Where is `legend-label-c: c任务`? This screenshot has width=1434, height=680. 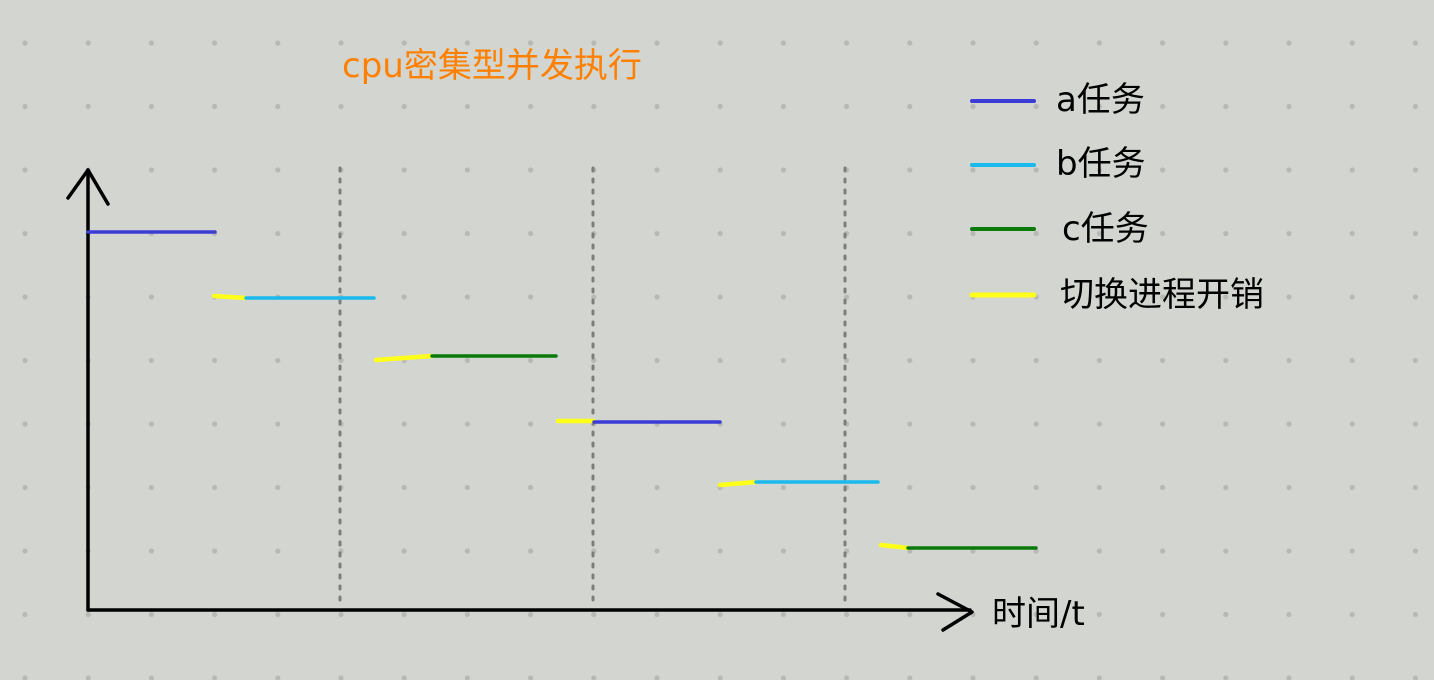 legend-label-c: c任务 is located at coordinates (1105, 229).